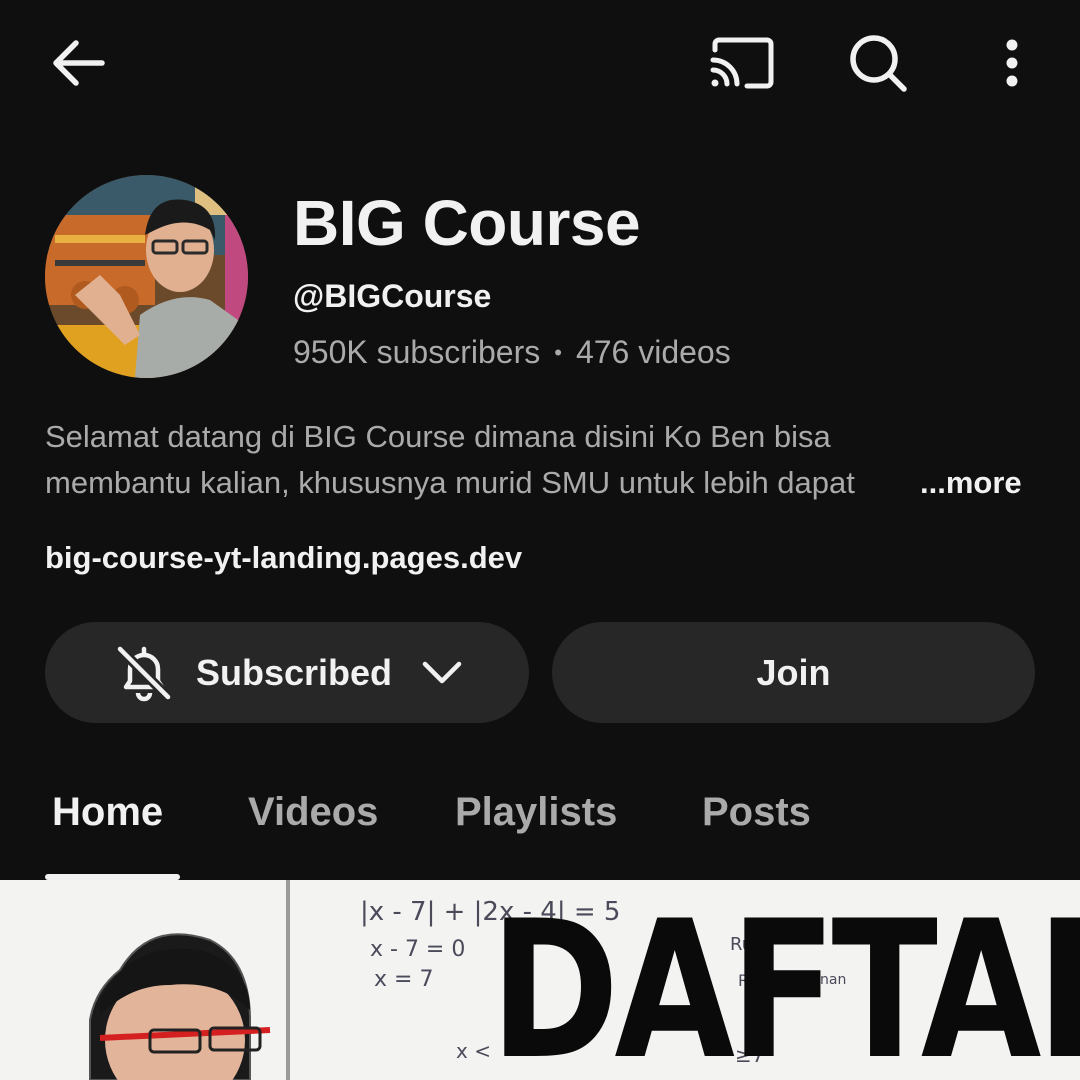 The width and height of the screenshot is (1080, 1080). What do you see at coordinates (653, 352) in the screenshot?
I see `video-count: 476 videos` at bounding box center [653, 352].